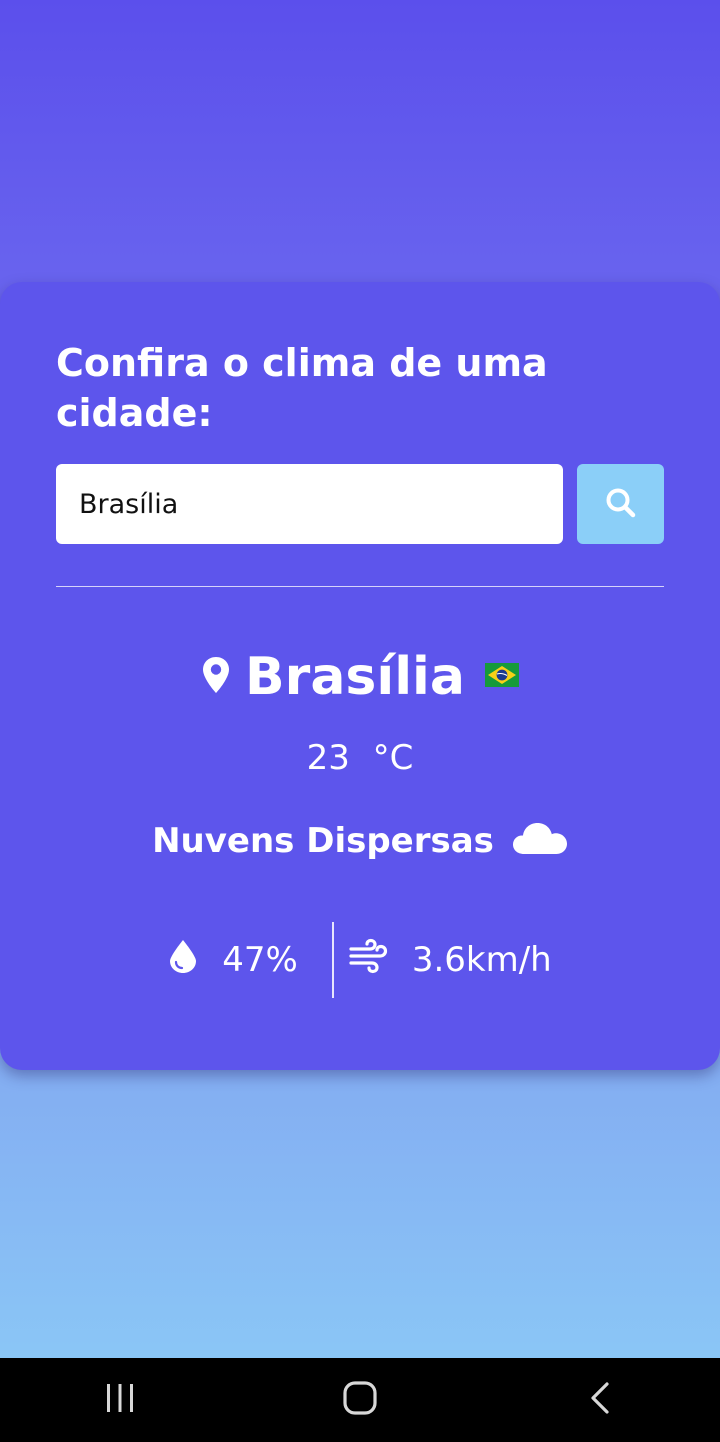  What do you see at coordinates (360, 758) in the screenshot?
I see `temperature: 23 °C` at bounding box center [360, 758].